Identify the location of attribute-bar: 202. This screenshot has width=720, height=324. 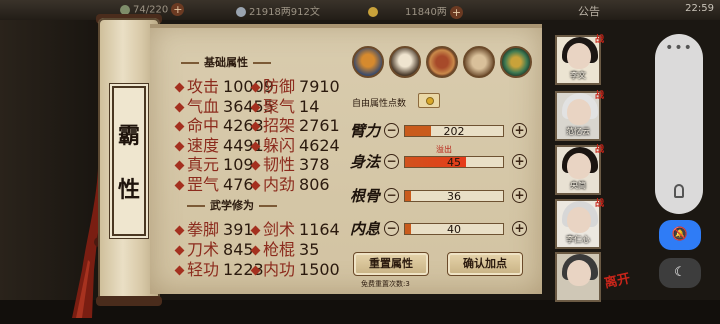
(454, 131).